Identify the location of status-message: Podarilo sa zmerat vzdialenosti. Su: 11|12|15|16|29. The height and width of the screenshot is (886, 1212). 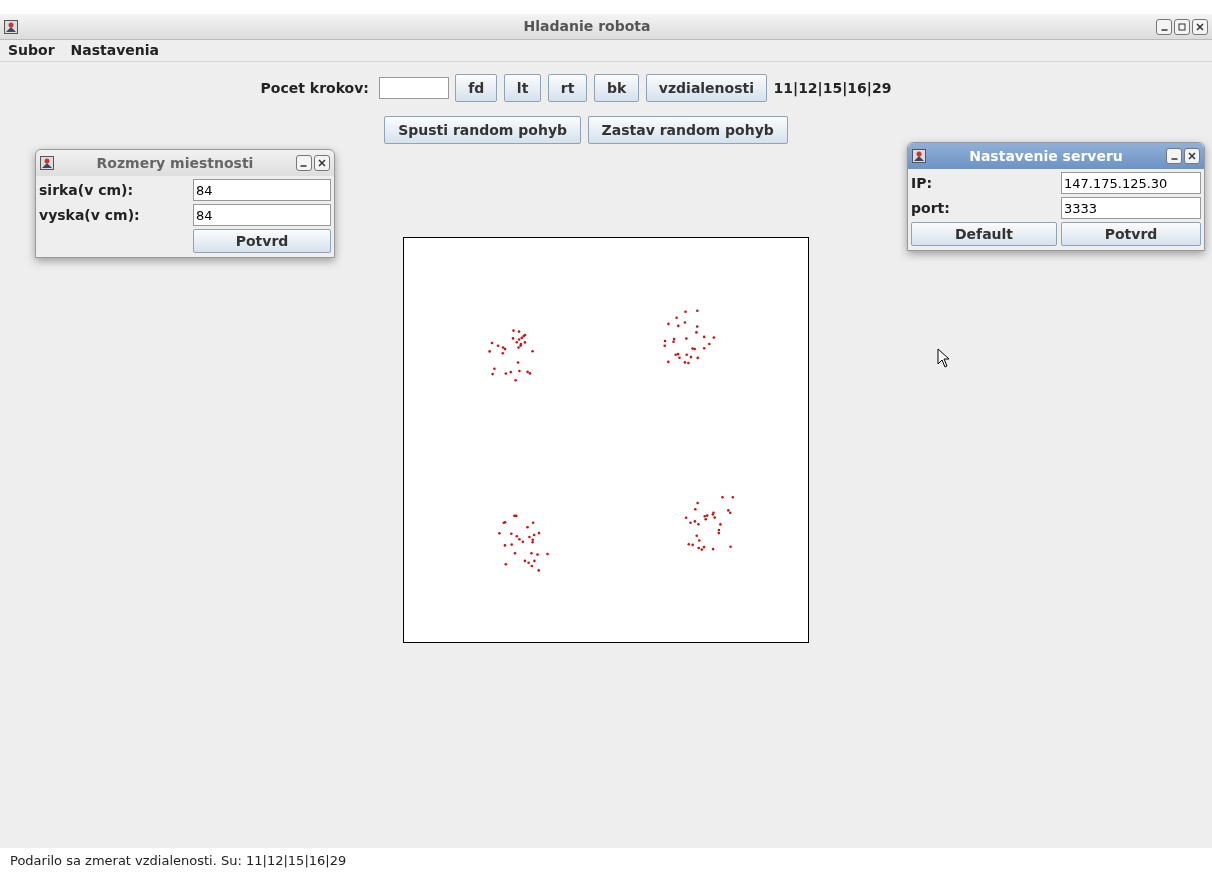
(606, 867).